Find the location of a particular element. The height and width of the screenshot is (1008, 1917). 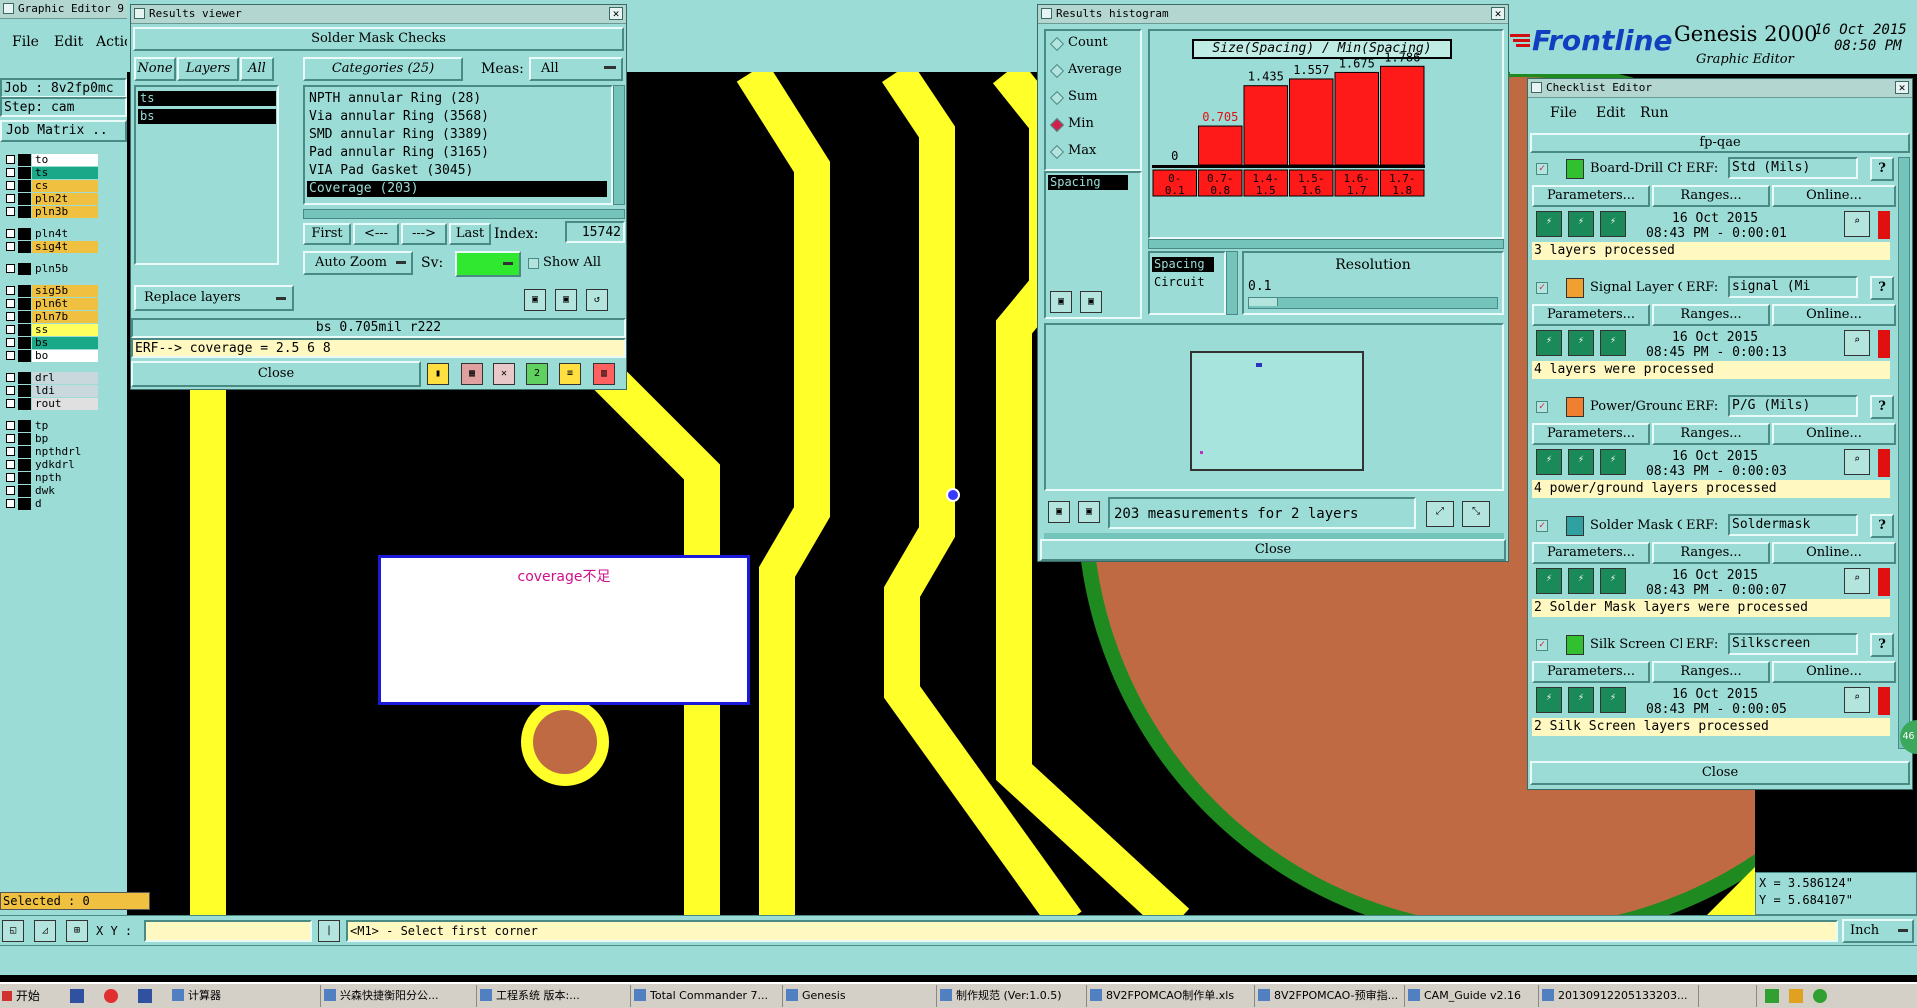

option-average: Average is located at coordinates (1093, 71).